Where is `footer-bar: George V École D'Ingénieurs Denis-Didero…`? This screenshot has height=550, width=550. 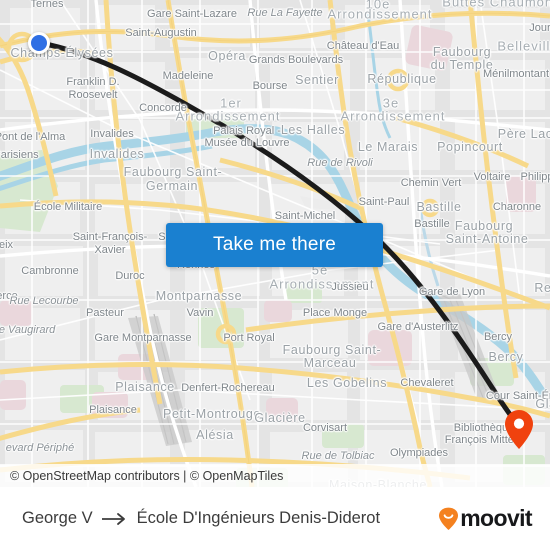
footer-bar: George V École D'Ingénieurs Denis-Didero… is located at coordinates (275, 518).